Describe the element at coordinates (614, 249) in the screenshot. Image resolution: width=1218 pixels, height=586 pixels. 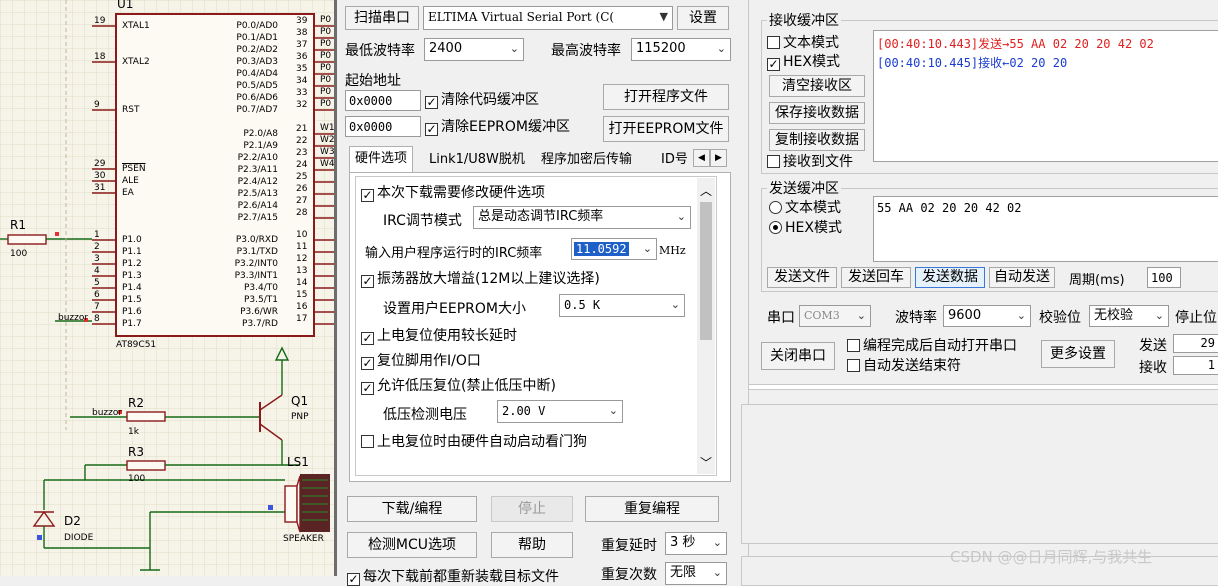
I see `irc-freq-select: 11.0592 ⌄` at that location.